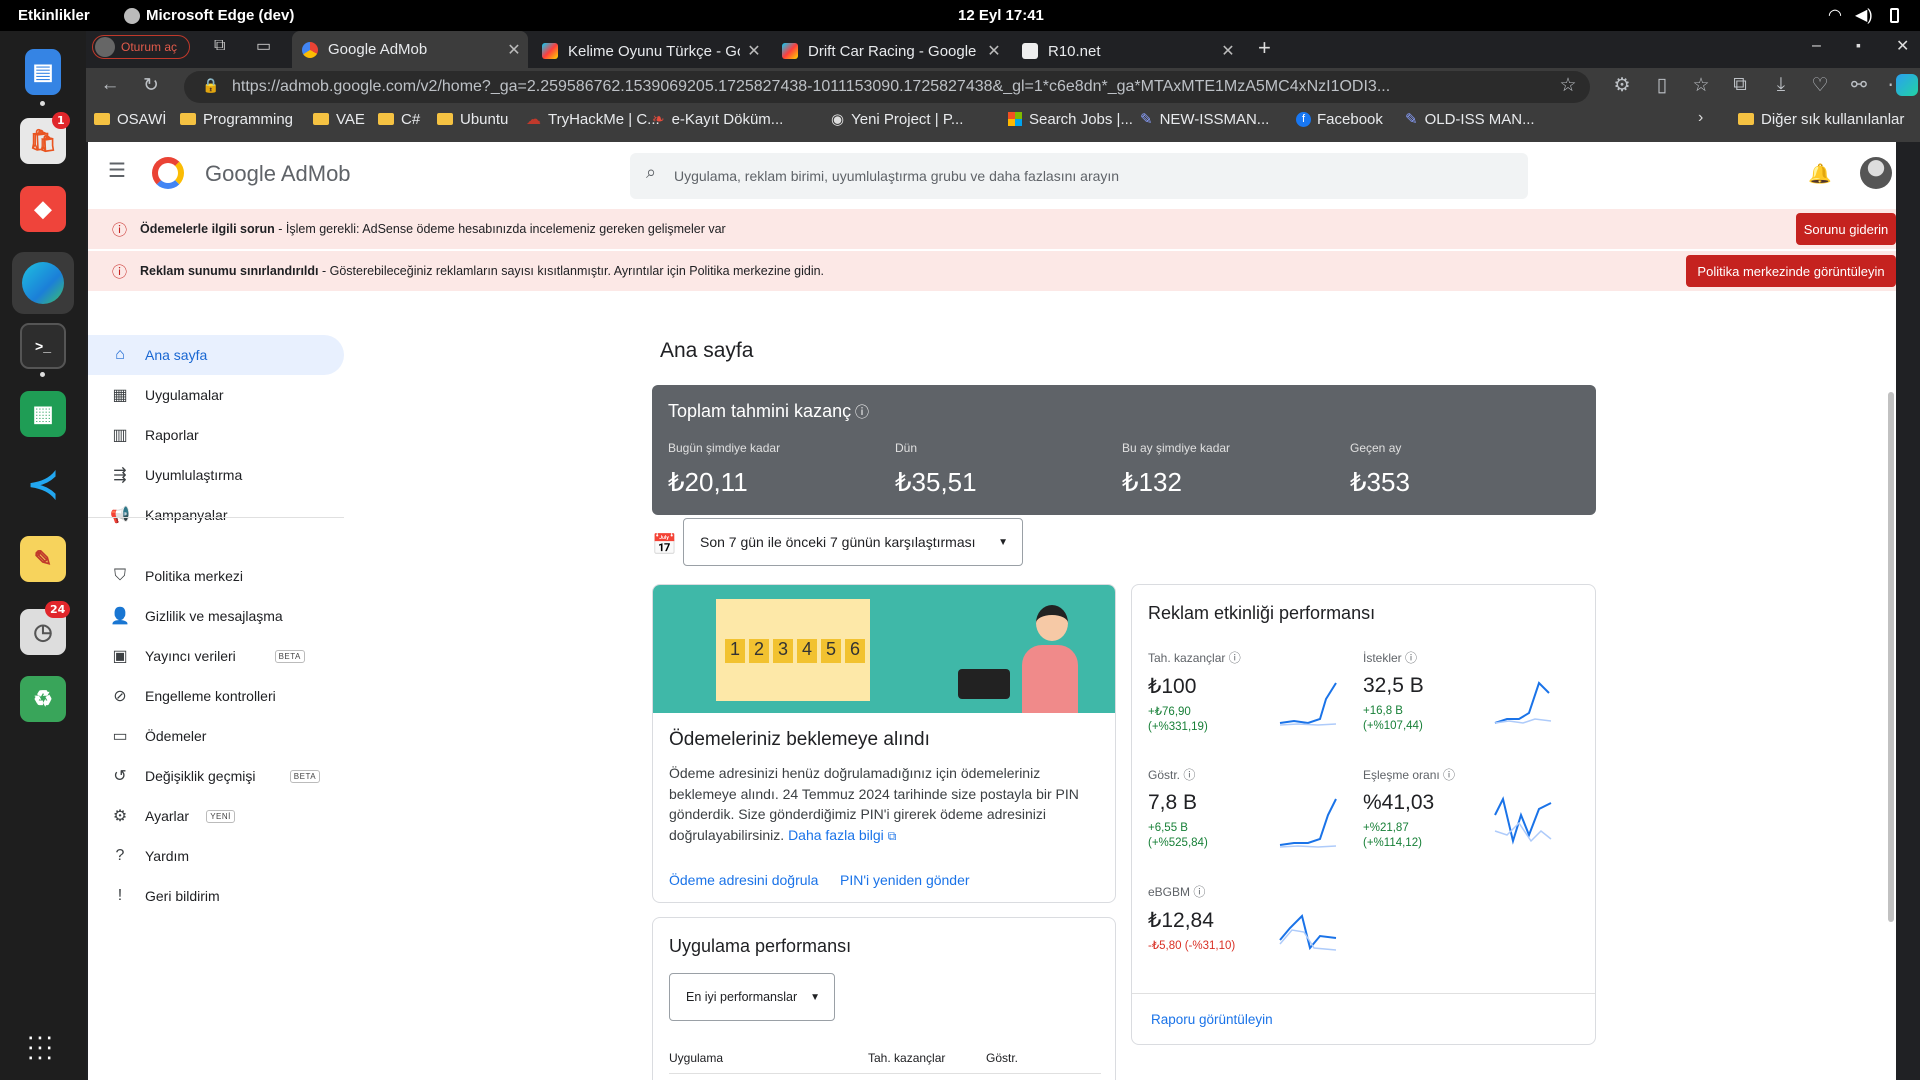 This screenshot has width=1920, height=1080. Describe the element at coordinates (43, 484) in the screenshot. I see `vscode-icon: ≺` at that location.